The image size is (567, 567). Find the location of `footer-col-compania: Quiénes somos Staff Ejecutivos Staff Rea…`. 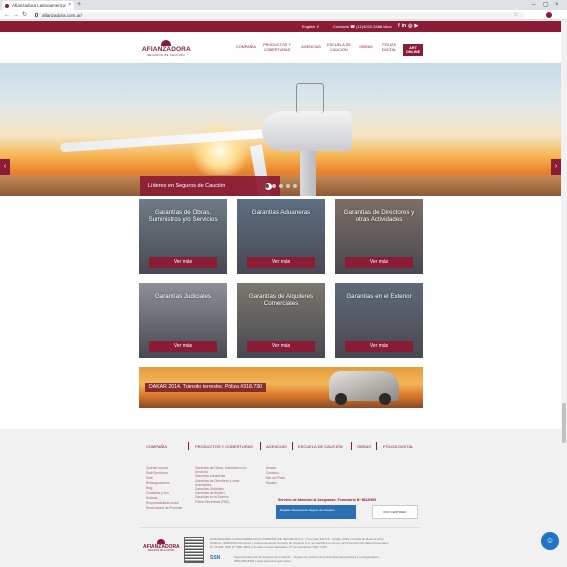

footer-col-compania: Quiénes somos Staff Ejecutivos Staff Rea… is located at coordinates (168, 488).